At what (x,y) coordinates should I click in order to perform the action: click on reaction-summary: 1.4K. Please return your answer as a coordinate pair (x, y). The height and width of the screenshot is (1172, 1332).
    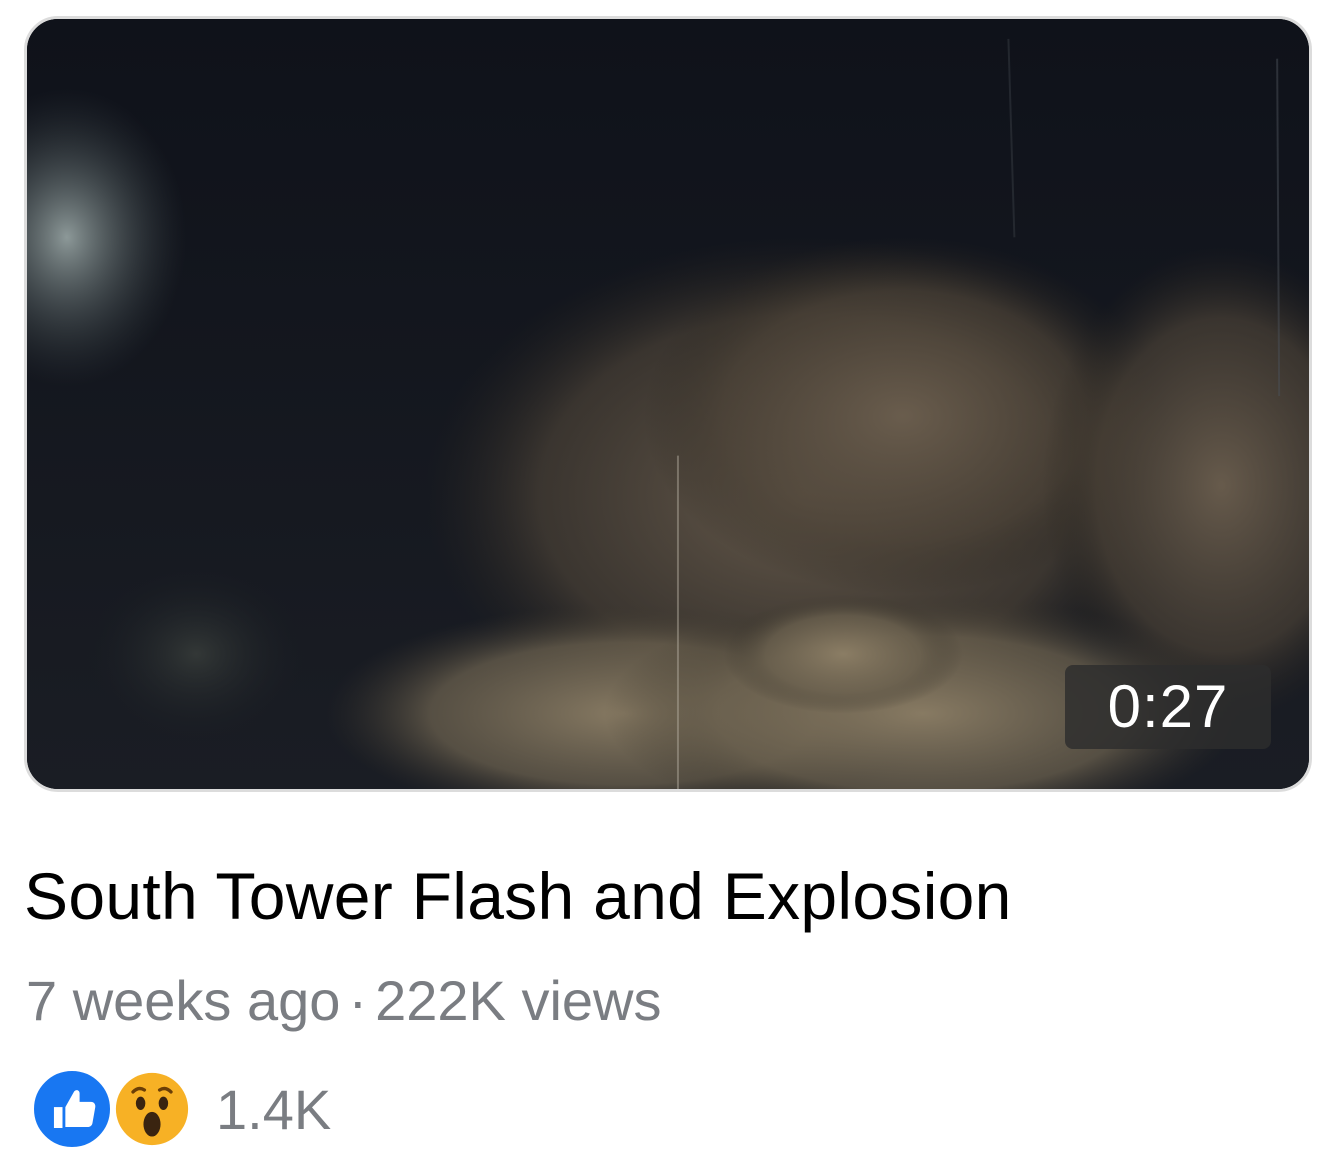
    Looking at the image, I should click on (180, 1109).